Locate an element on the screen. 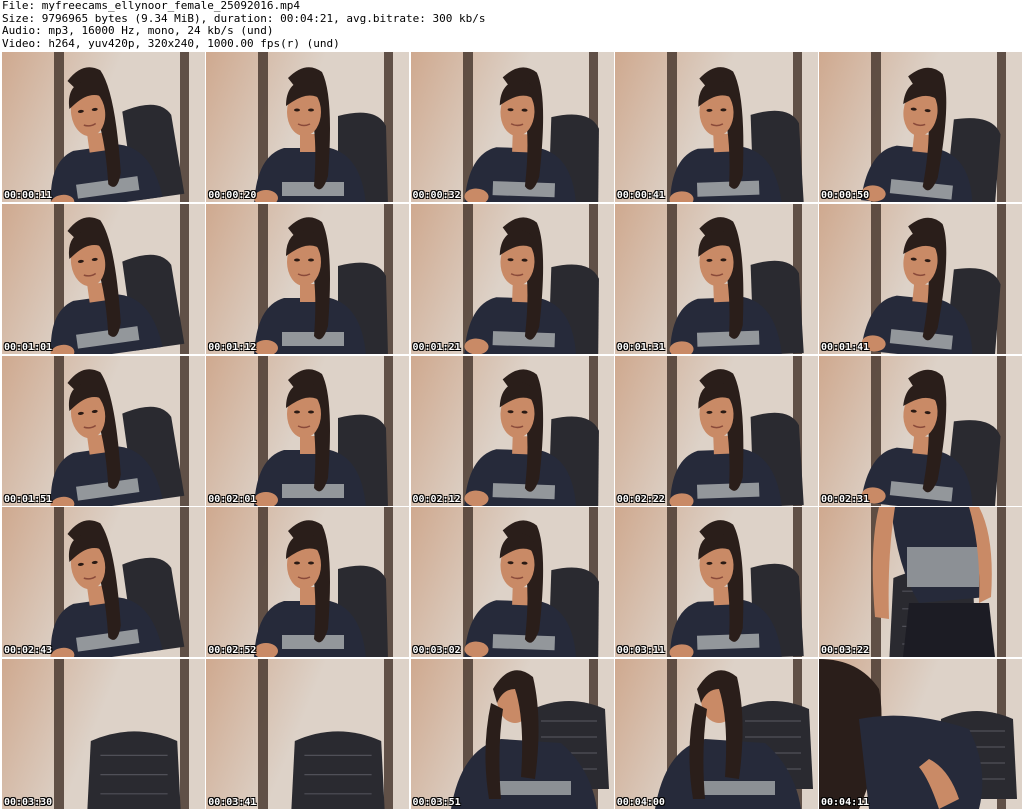 The height and width of the screenshot is (811, 1024). frame-timestamp: 00:02:12 is located at coordinates (436, 499).